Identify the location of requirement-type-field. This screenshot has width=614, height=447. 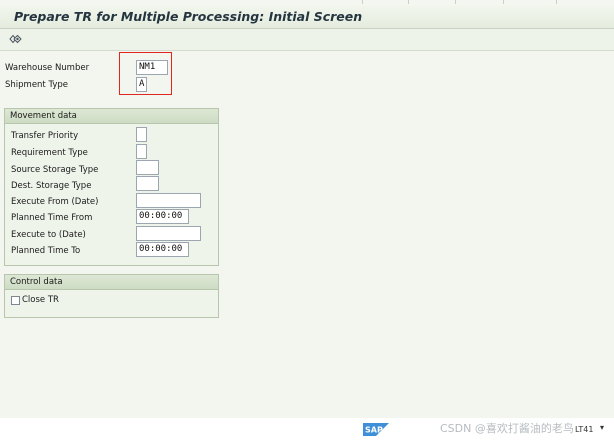
(141, 151).